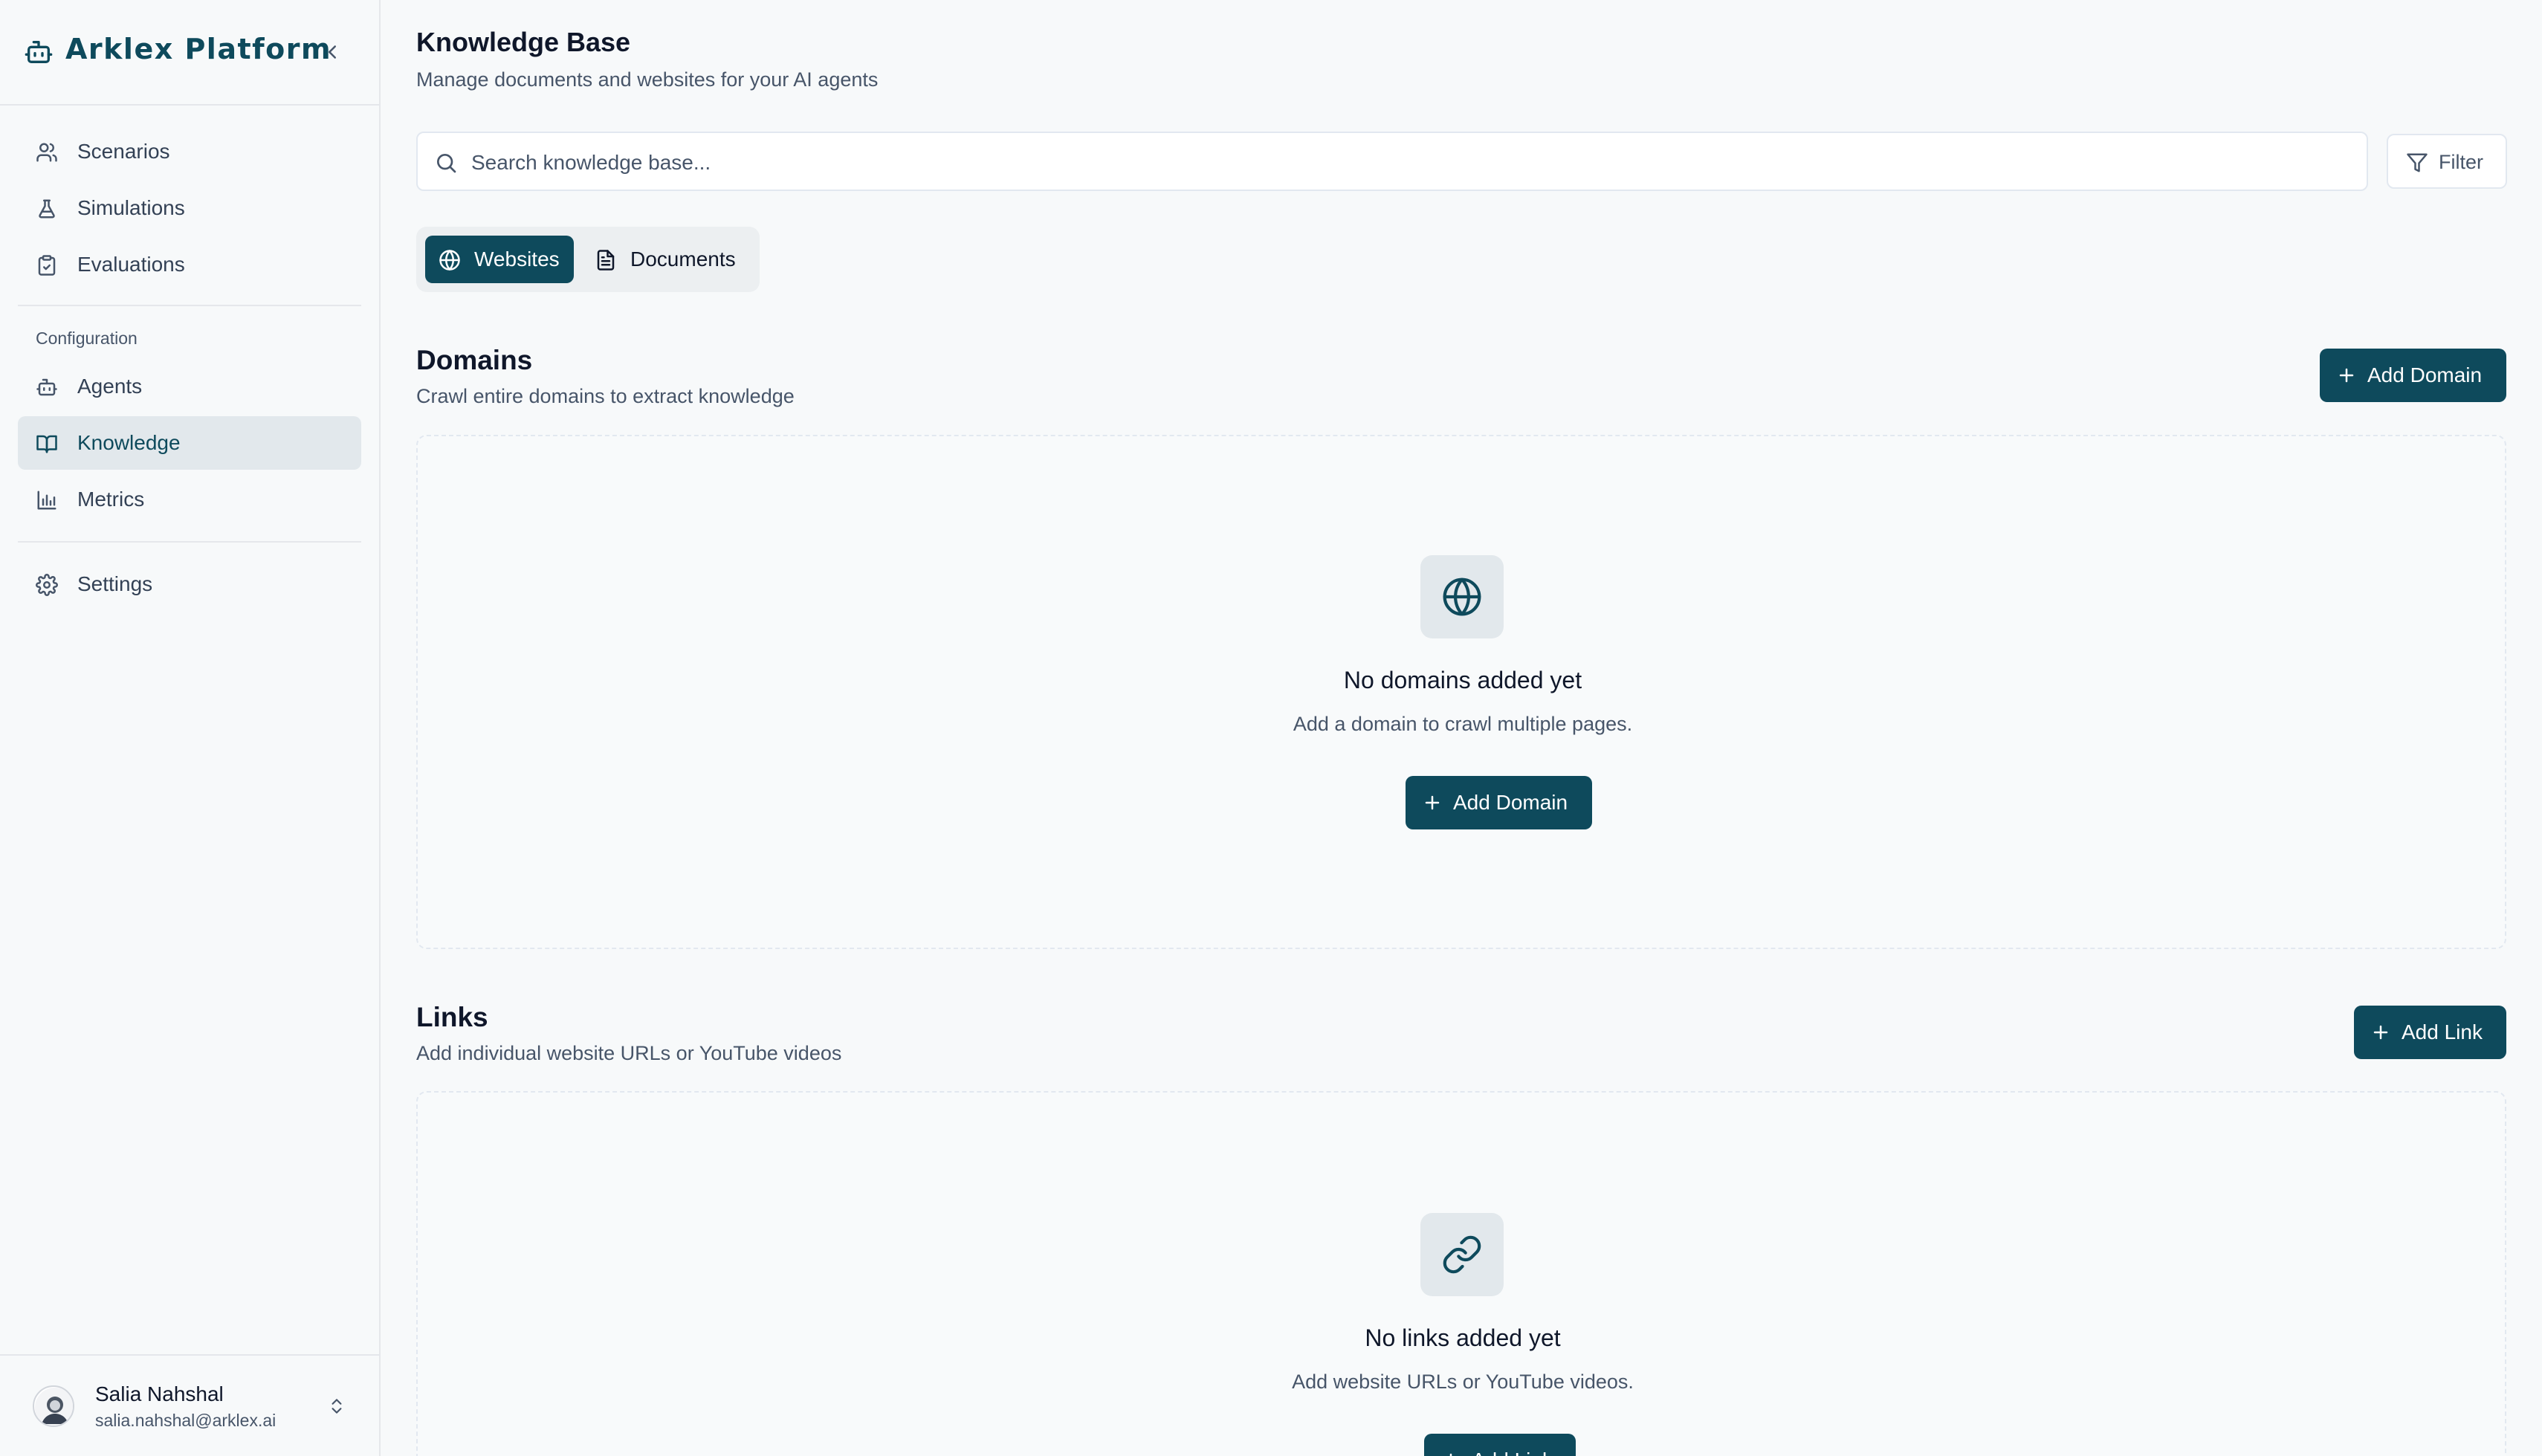 The image size is (2542, 1456). I want to click on nav-label: Scenarios, so click(124, 152).